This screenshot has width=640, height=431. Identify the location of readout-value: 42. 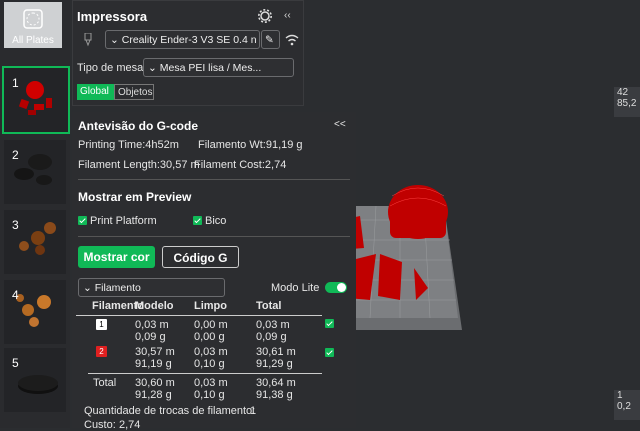
(623, 92).